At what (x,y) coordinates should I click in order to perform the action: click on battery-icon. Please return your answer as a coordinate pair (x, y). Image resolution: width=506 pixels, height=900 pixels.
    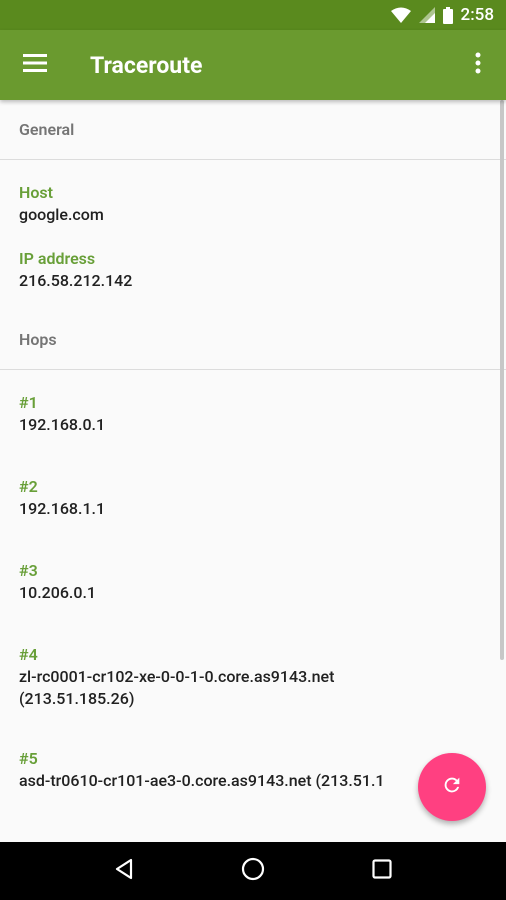
    Looking at the image, I should click on (447, 15).